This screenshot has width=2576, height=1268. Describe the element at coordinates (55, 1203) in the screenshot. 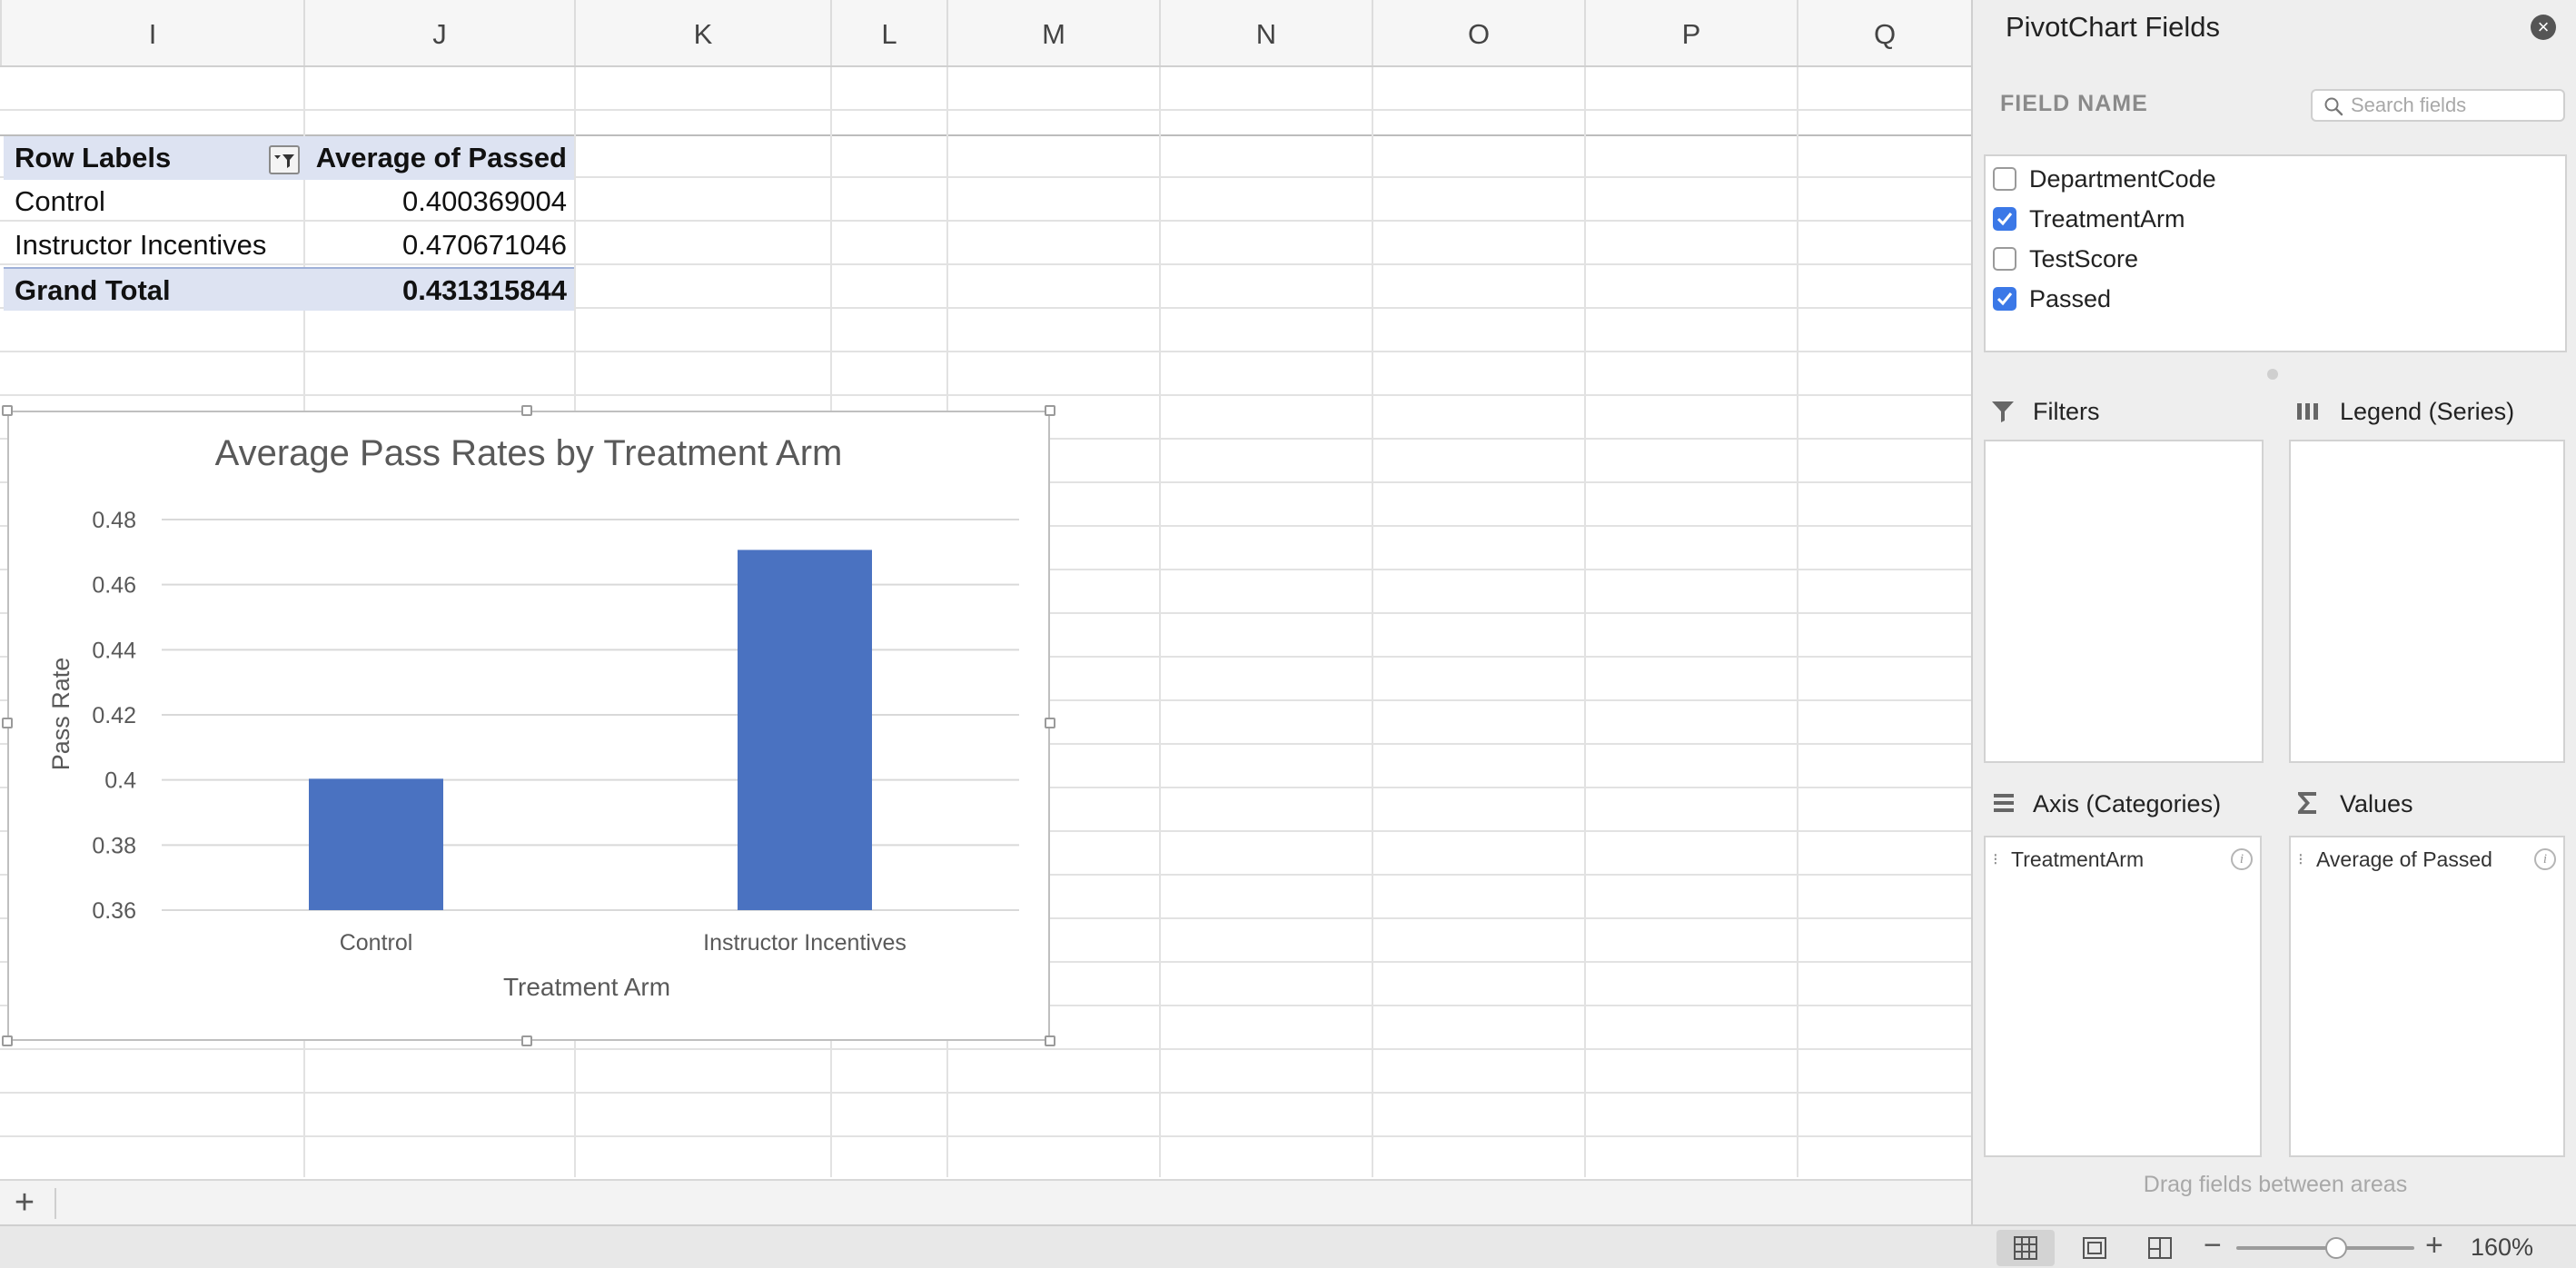

I see `tab-divider` at that location.